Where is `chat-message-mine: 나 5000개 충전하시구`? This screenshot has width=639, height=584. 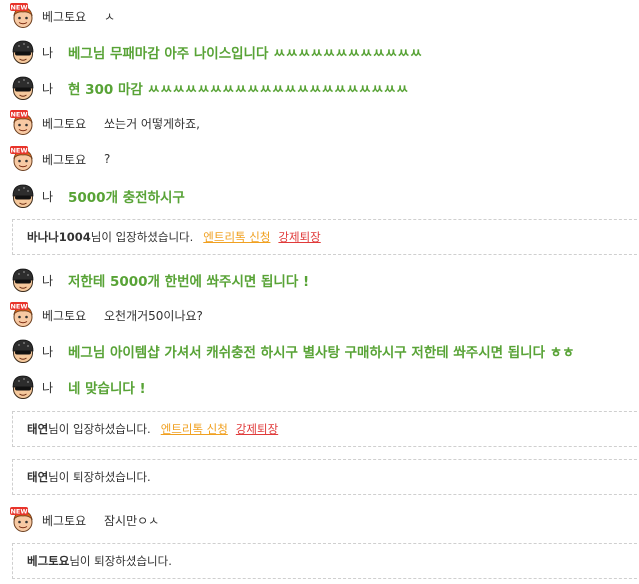 chat-message-mine: 나 5000개 충전하시구 is located at coordinates (97, 196).